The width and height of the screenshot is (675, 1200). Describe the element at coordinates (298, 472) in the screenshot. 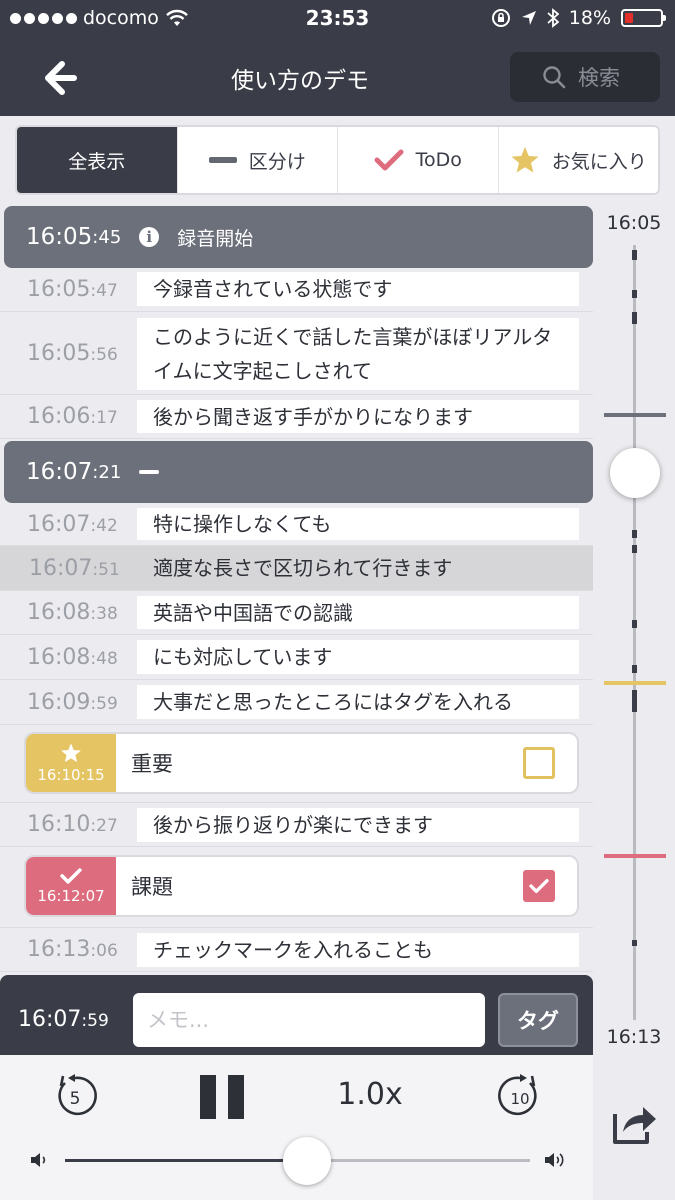

I see `section-header: 16:07:21` at that location.